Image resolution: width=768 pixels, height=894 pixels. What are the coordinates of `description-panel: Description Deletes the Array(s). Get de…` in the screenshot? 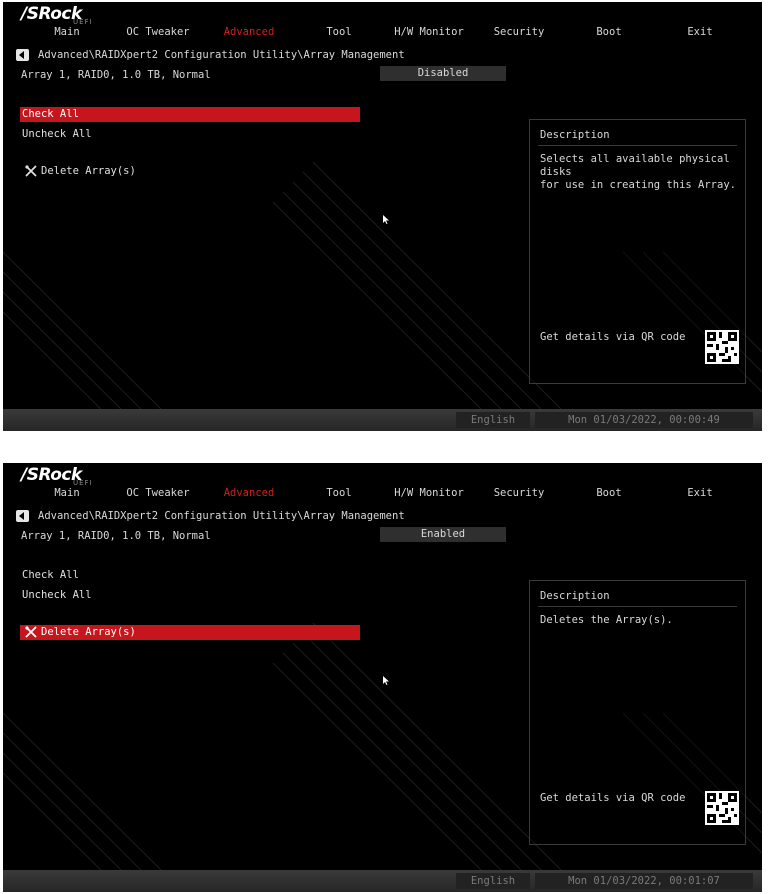 It's located at (637, 712).